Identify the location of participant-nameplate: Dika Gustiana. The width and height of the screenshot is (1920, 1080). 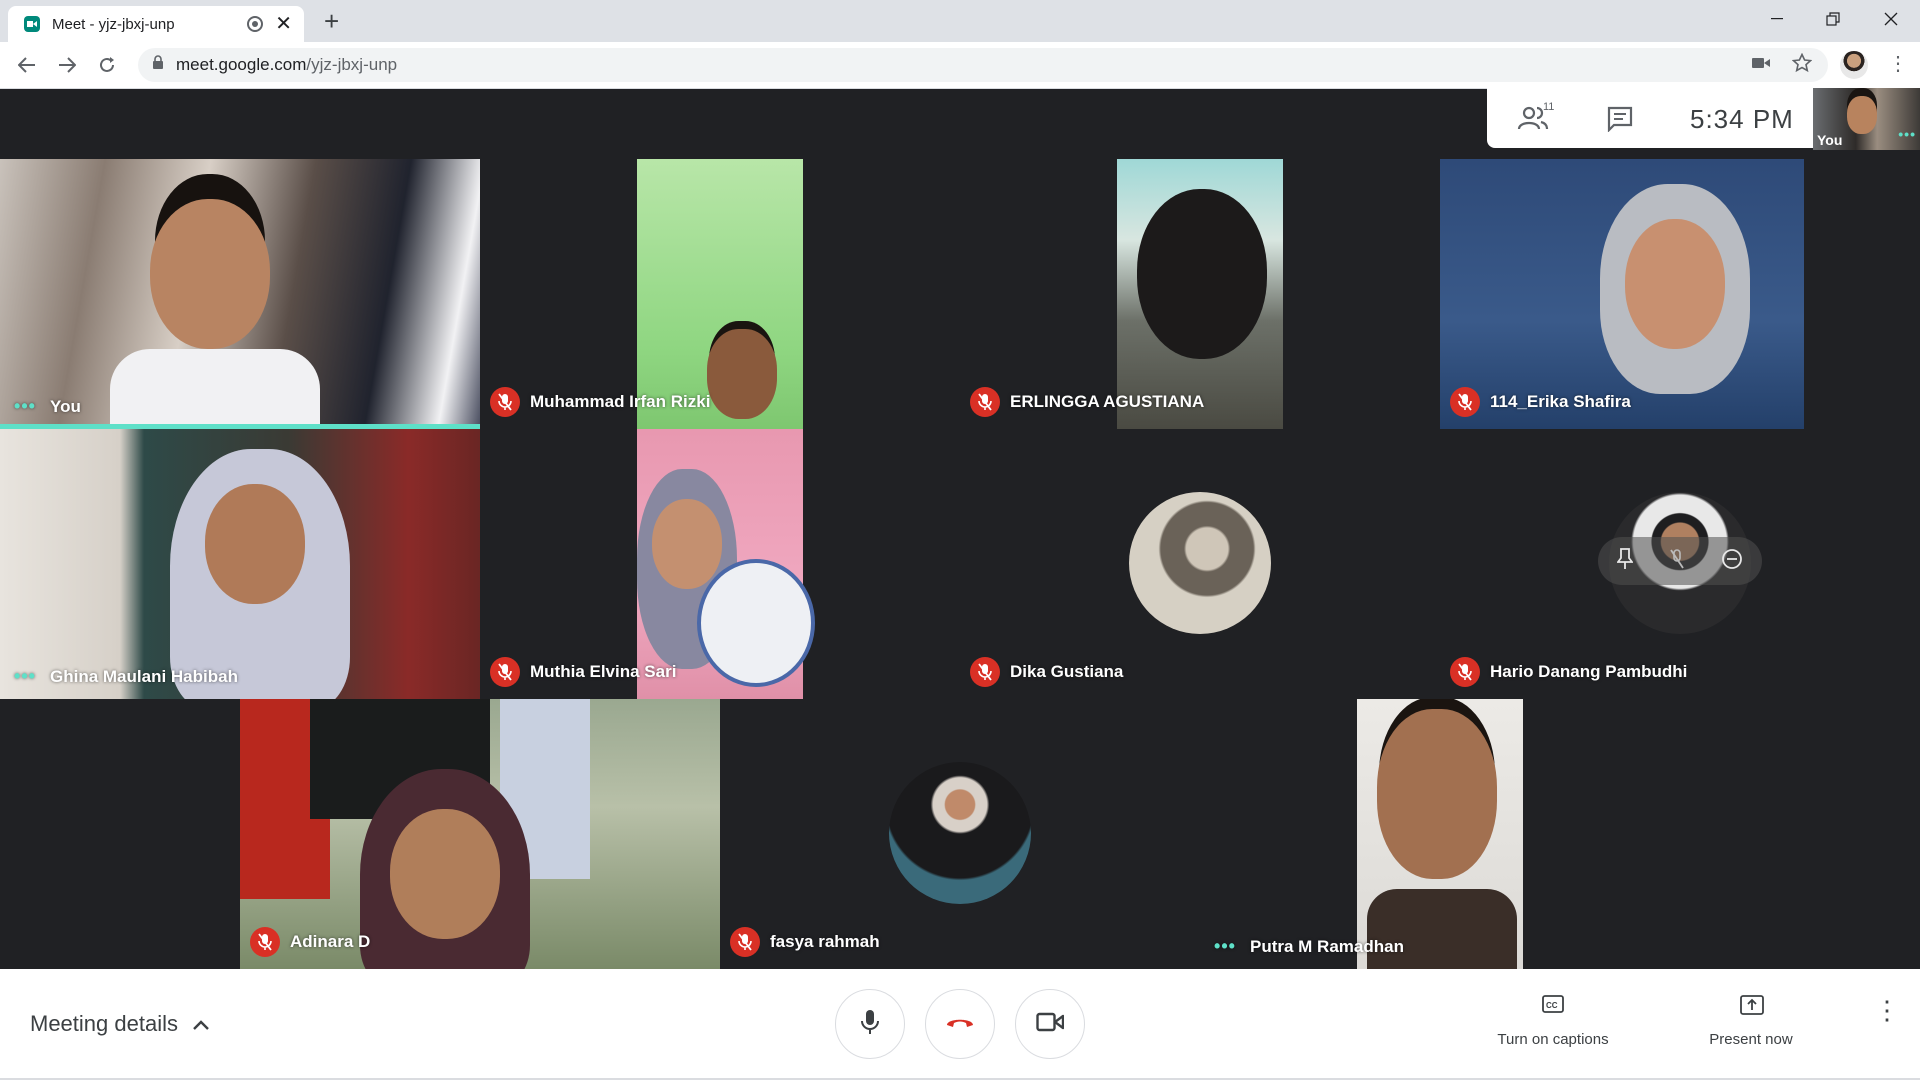
(1046, 672).